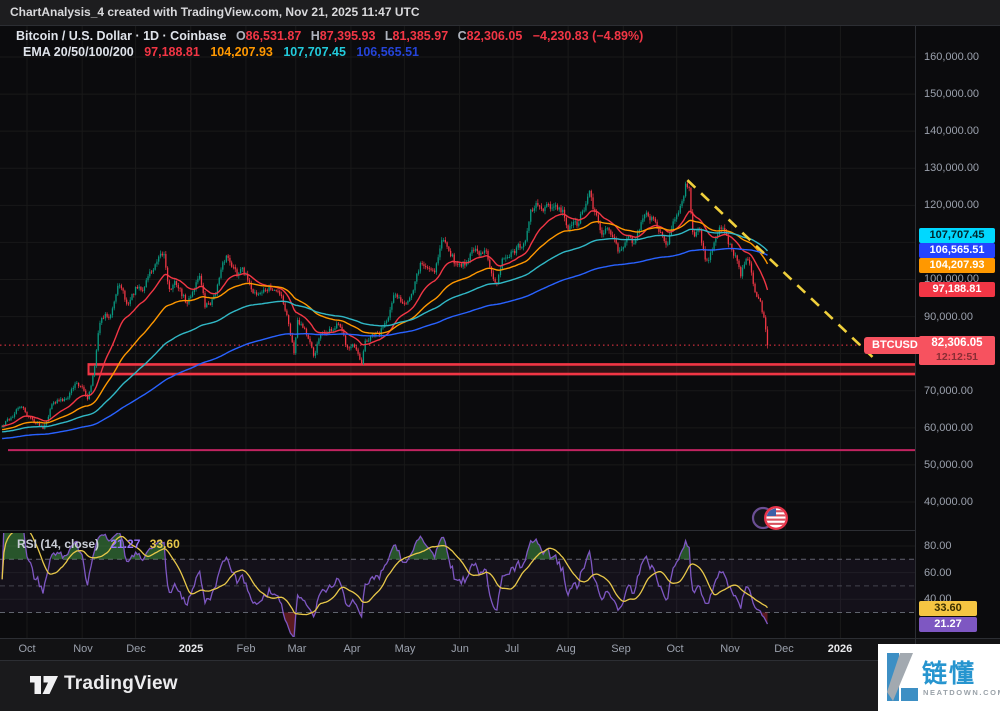 This screenshot has width=1000, height=711. What do you see at coordinates (957, 235) in the screenshot?
I see `ema100-price-tag: 107,707.45` at bounding box center [957, 235].